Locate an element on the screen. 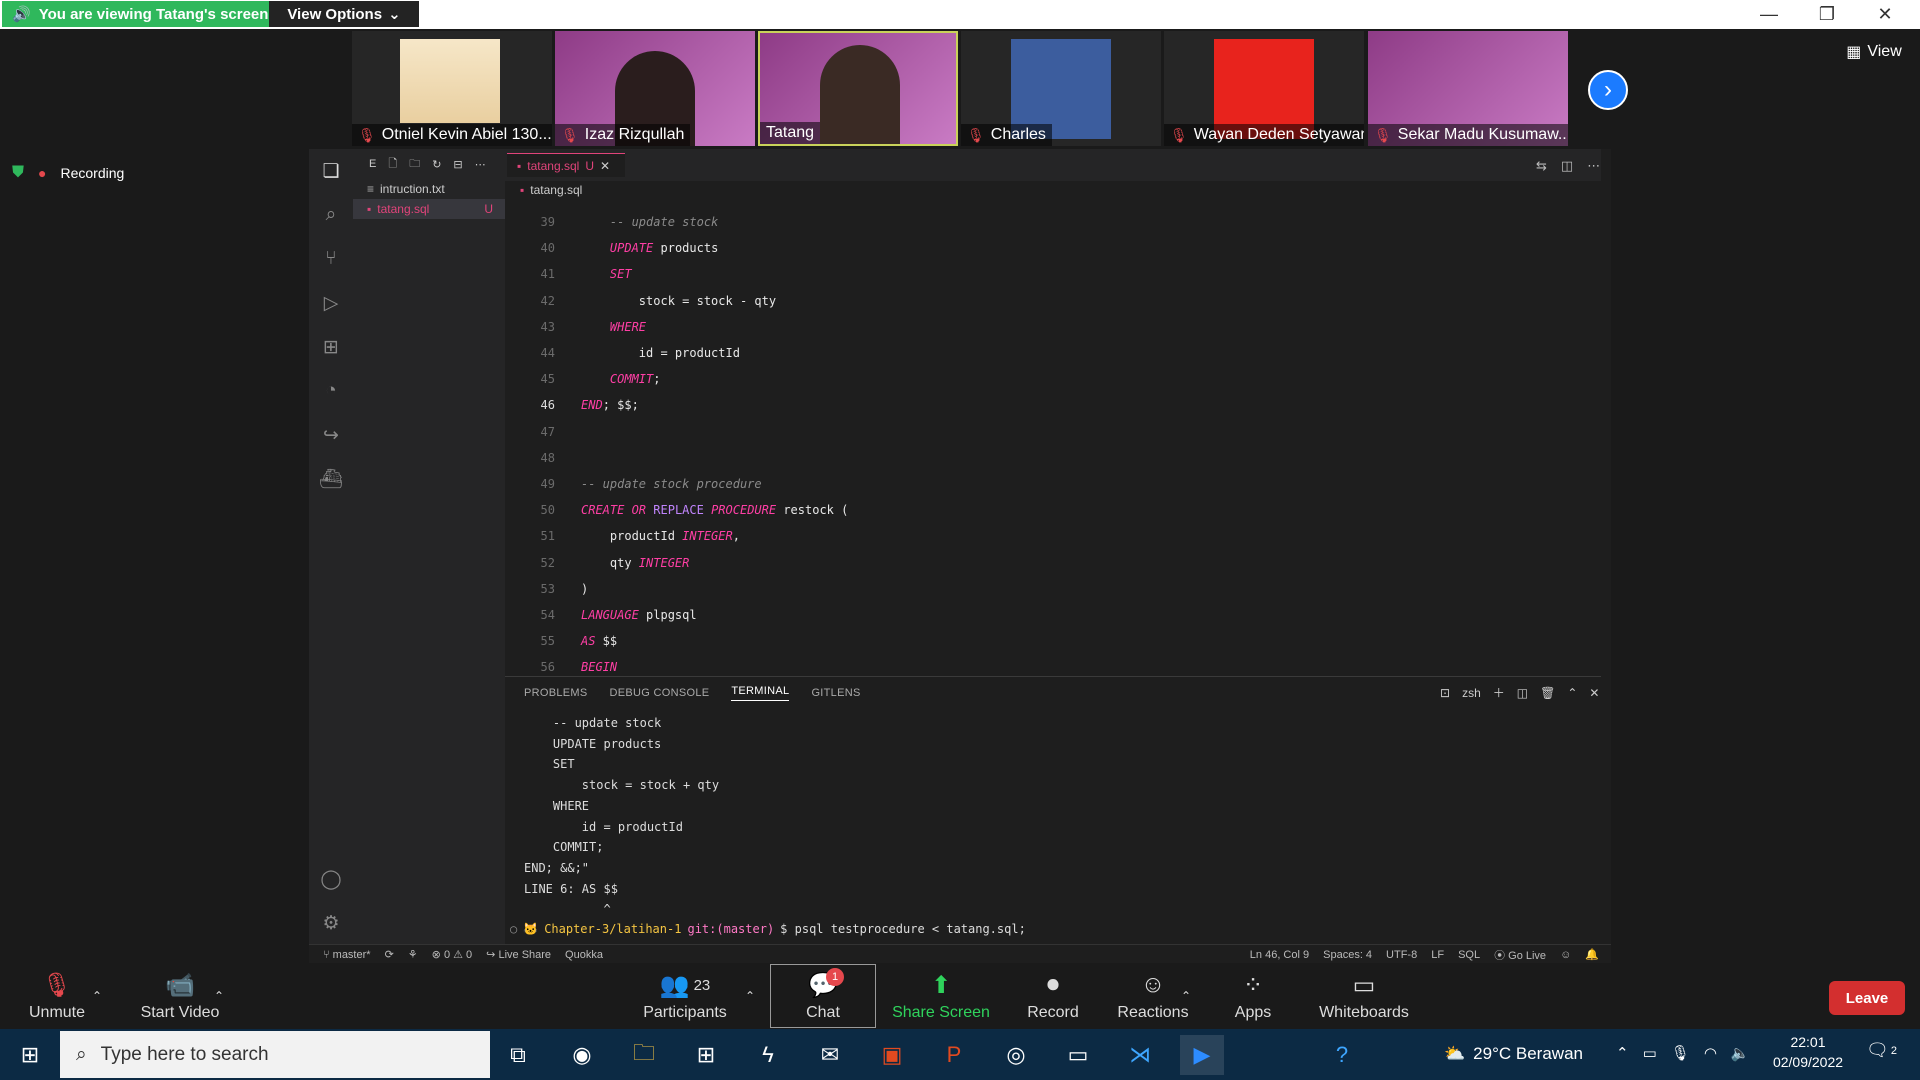  notifications-button: 🗨 2 is located at coordinates (1881, 1050).